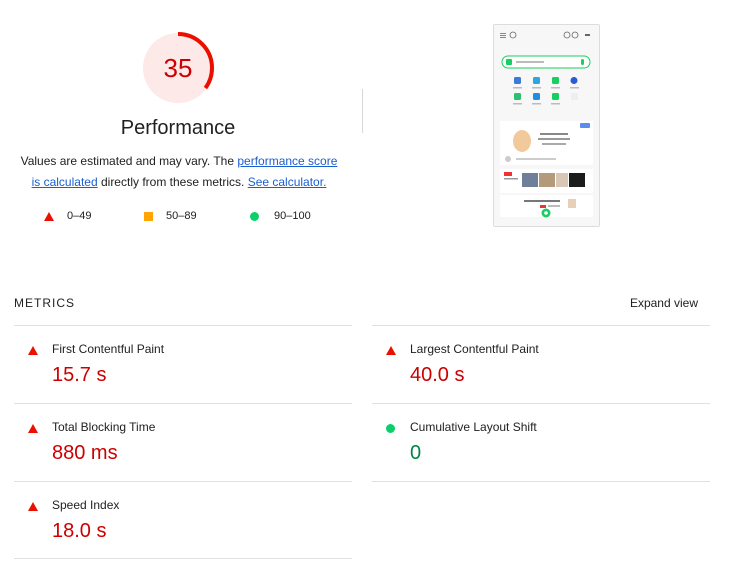 The image size is (739, 570). Describe the element at coordinates (178, 67) in the screenshot. I see `performance-score: 35` at that location.